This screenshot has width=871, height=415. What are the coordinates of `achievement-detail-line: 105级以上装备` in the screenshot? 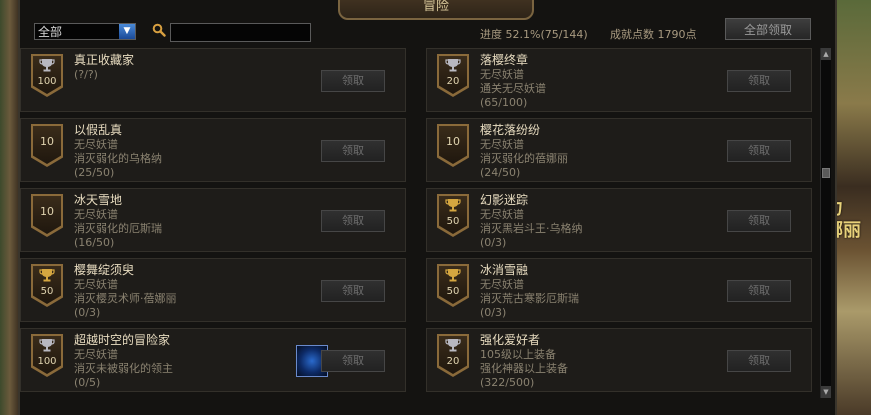 It's located at (518, 354).